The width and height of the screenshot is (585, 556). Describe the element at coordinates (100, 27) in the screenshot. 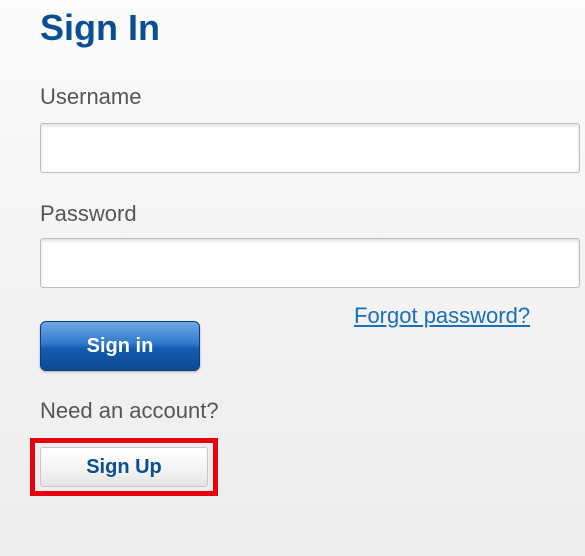

I see `page-title: Sign In` at that location.